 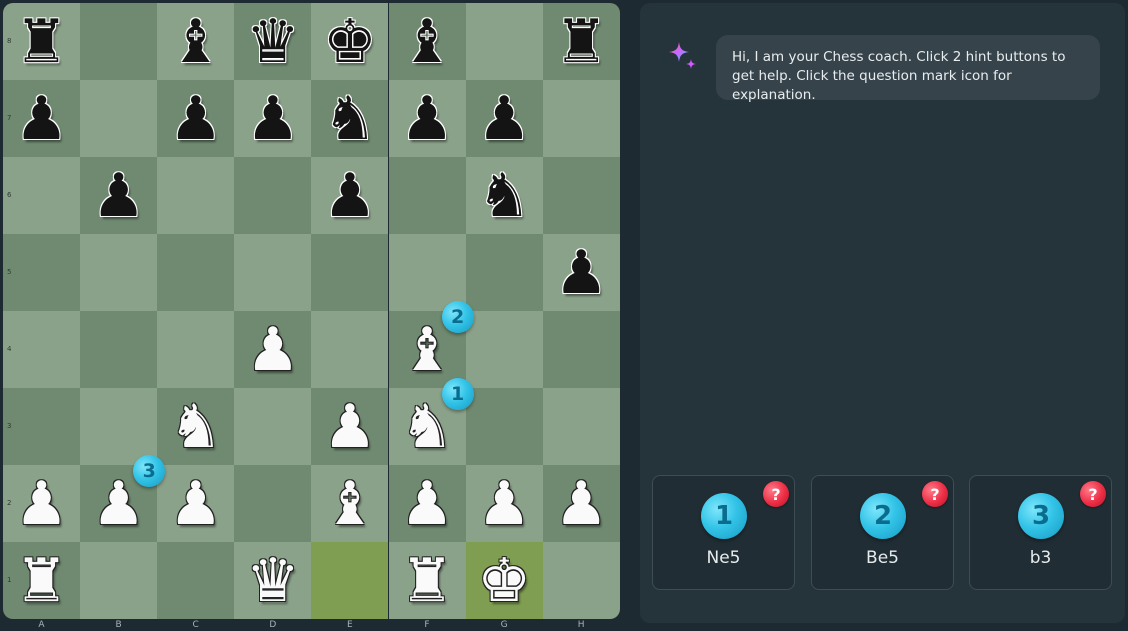 I want to click on square-c8: ♝, so click(x=196, y=41).